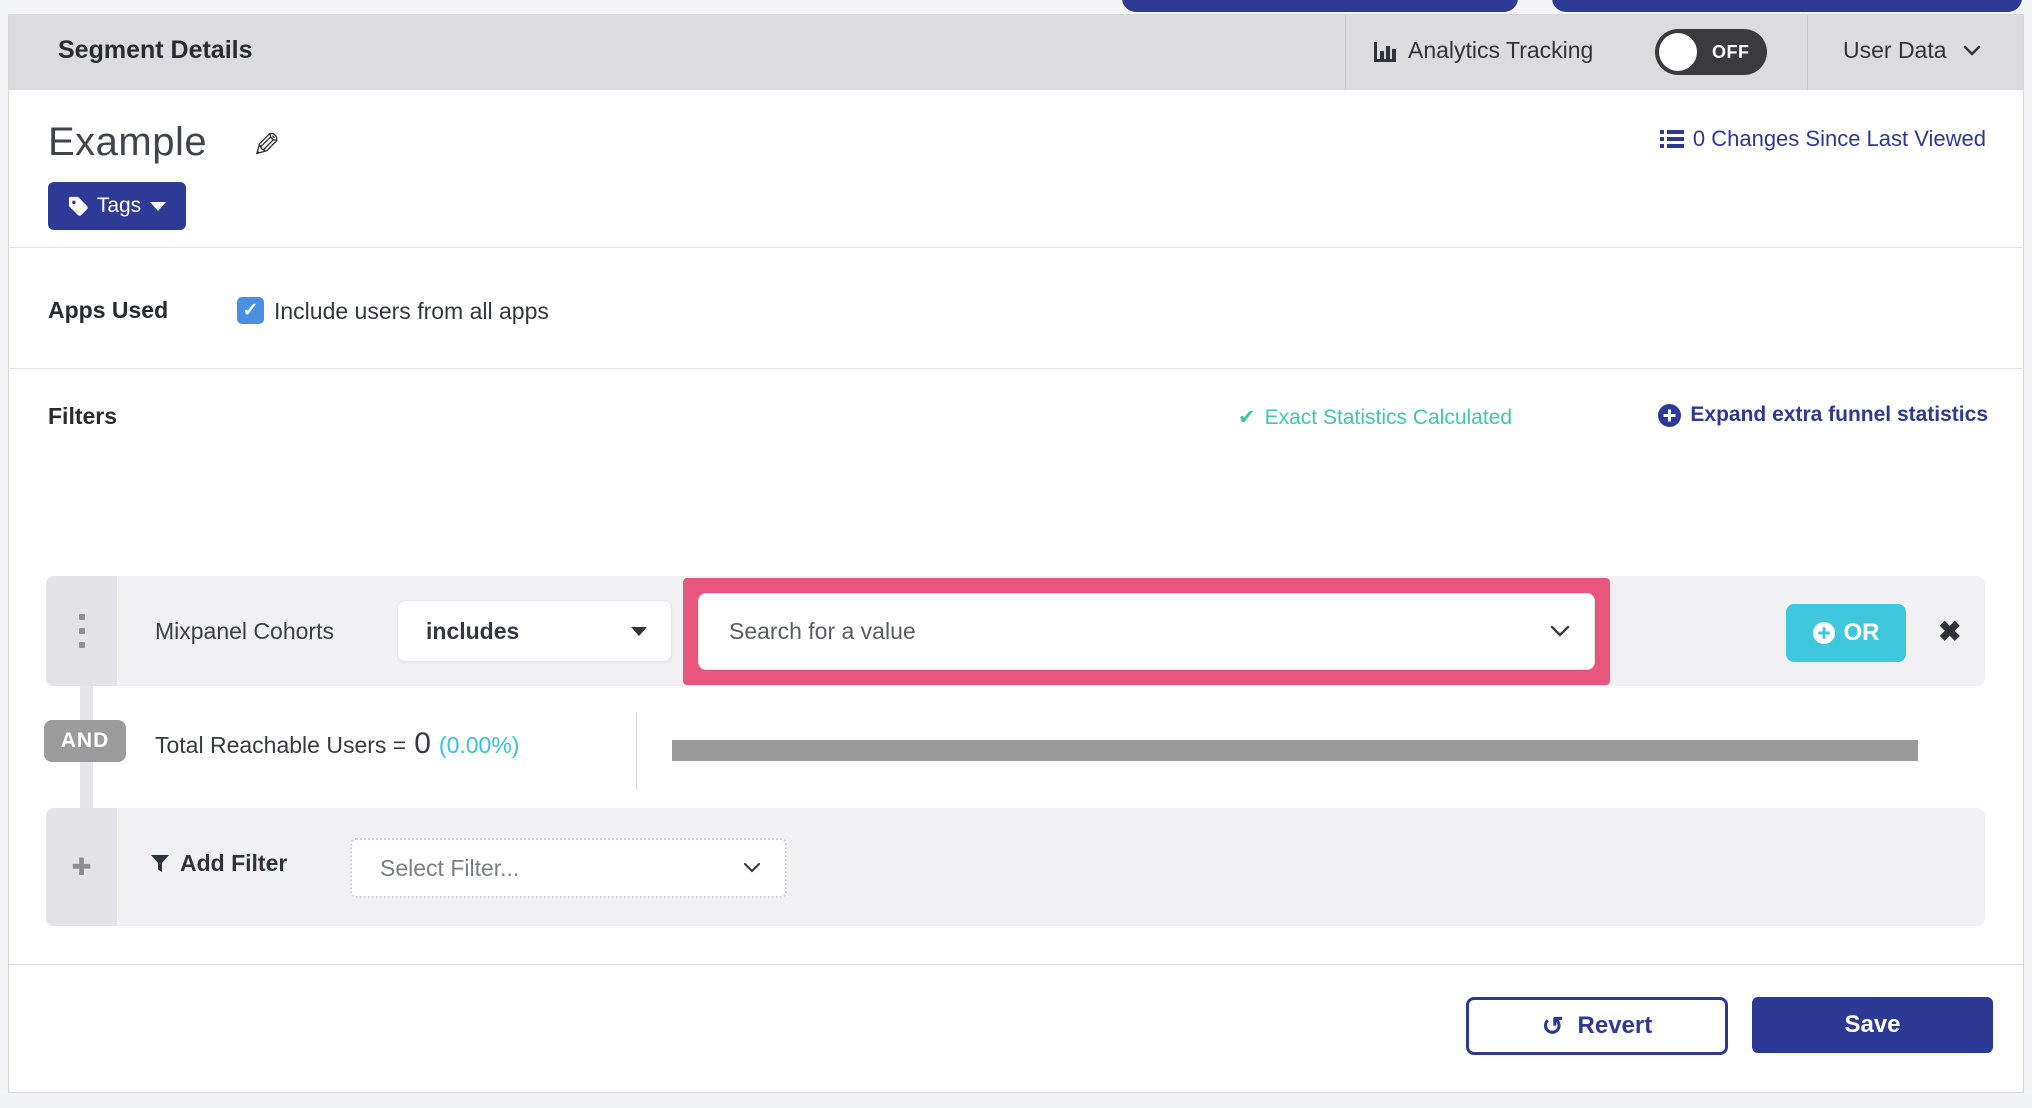 This screenshot has width=2032, height=1108. Describe the element at coordinates (155, 50) in the screenshot. I see `page-title: Segment Details` at that location.